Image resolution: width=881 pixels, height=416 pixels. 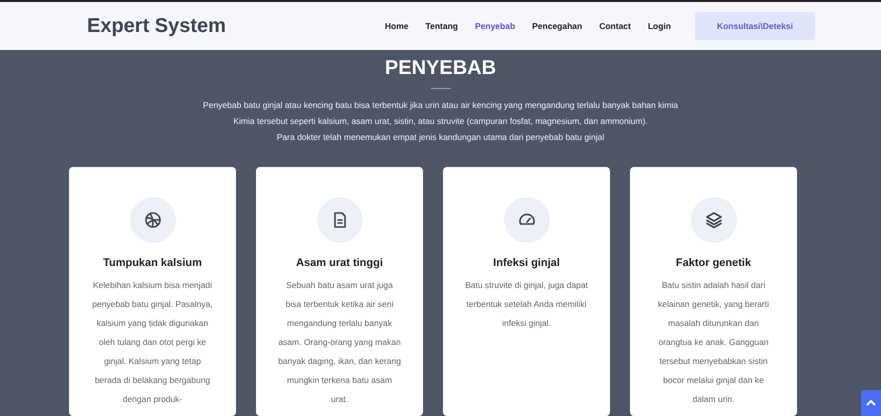 I want to click on intro-text: Penyebab batu ginjal atau kencing batu bisa terbentuk jika urin atau air kencing yang mengandung terlalu banyak bahan kimia, so click(x=440, y=105).